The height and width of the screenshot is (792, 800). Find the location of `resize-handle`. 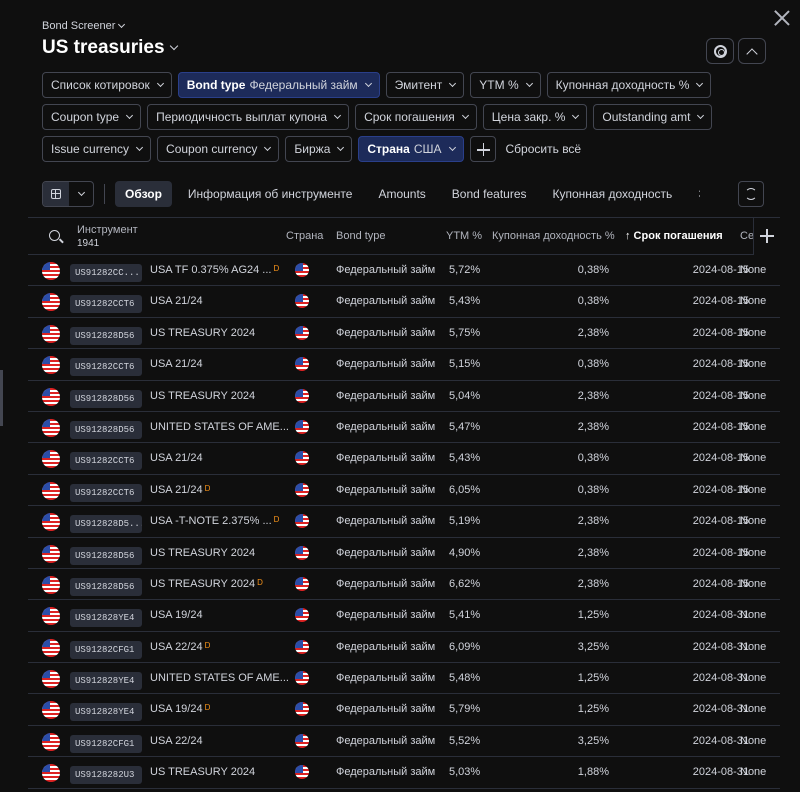

resize-handle is located at coordinates (1, 398).